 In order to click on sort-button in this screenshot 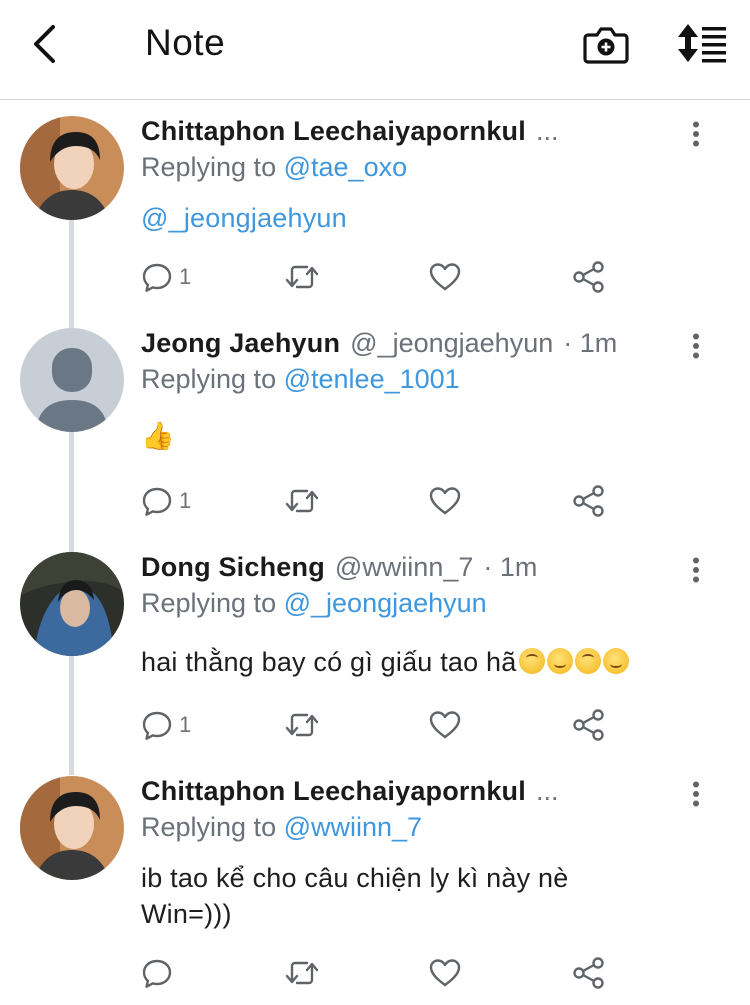, I will do `click(702, 43)`.